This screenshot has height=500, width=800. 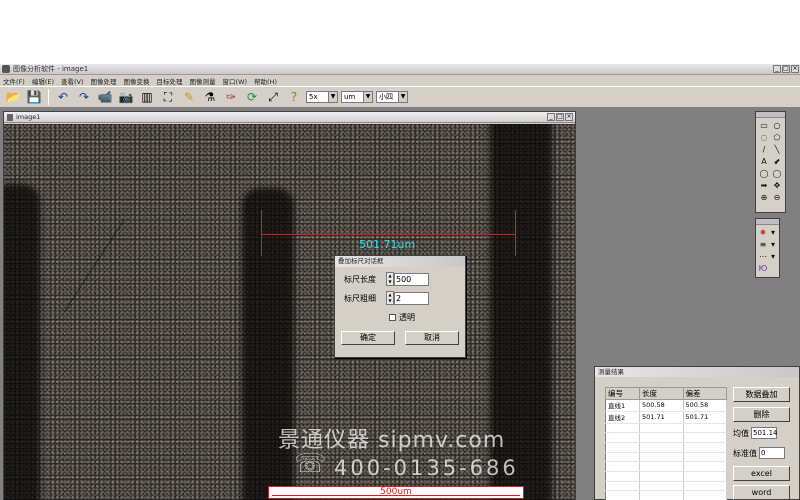 I want to click on brush-icon: ✑, so click(x=231, y=97).